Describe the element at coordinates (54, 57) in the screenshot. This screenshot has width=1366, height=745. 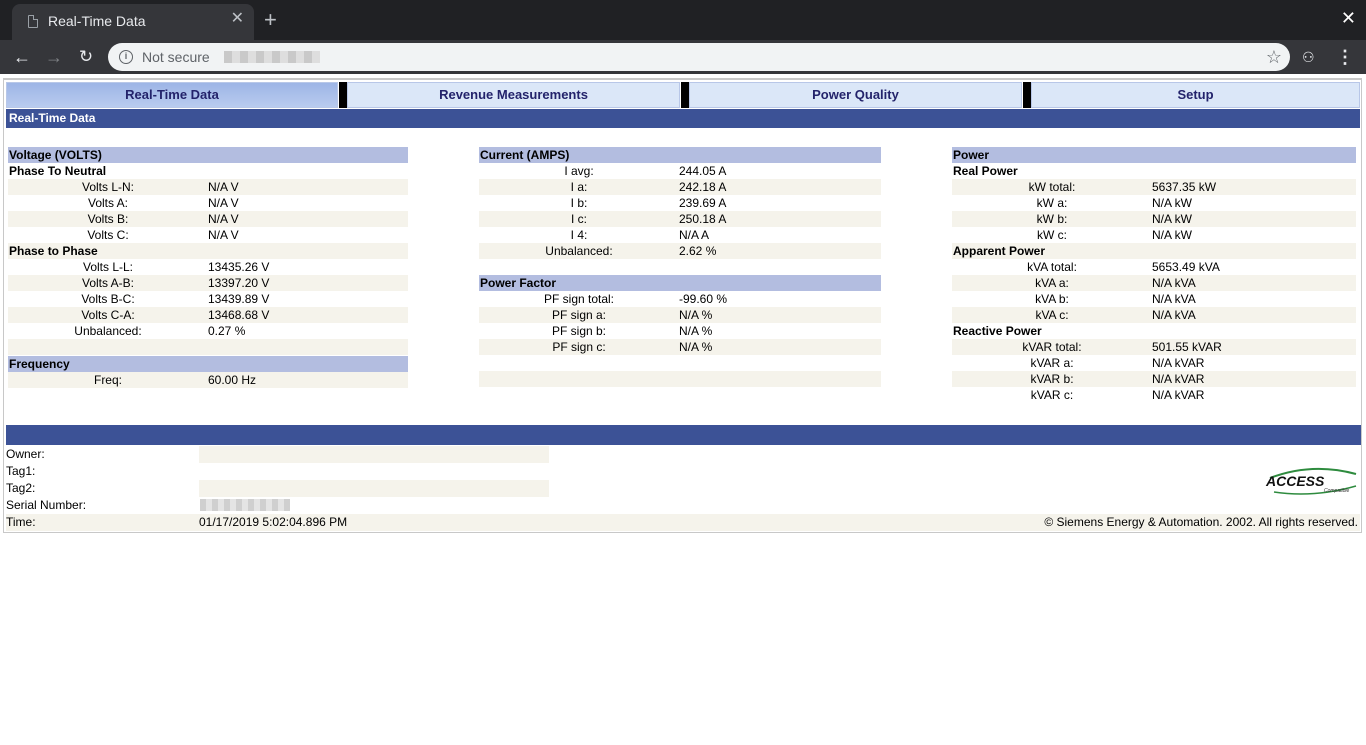
I see `forward-icon: →` at that location.